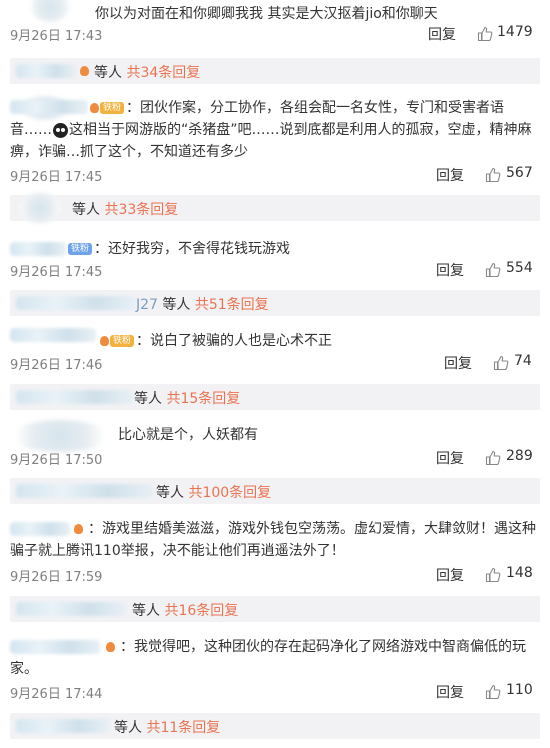 The width and height of the screenshot is (550, 748). Describe the element at coordinates (229, 493) in the screenshot. I see `sub-replies-link: 共100条回复` at that location.